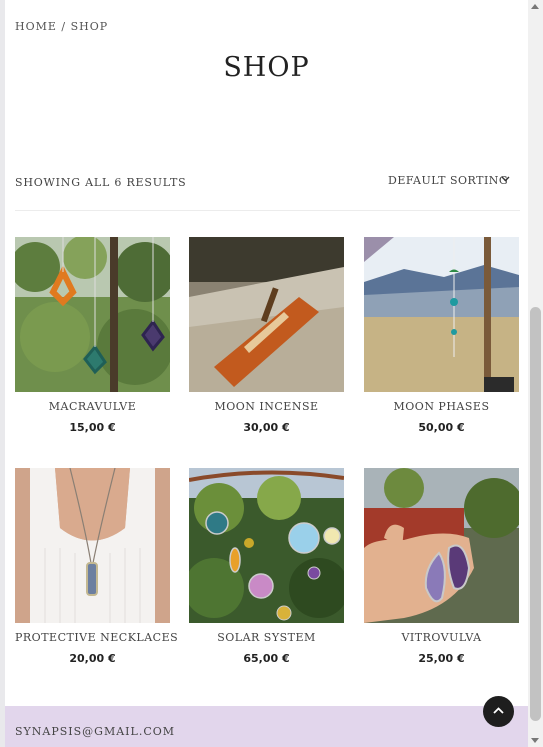 This screenshot has width=543, height=747. I want to click on product-price: 65,00 €, so click(266, 658).